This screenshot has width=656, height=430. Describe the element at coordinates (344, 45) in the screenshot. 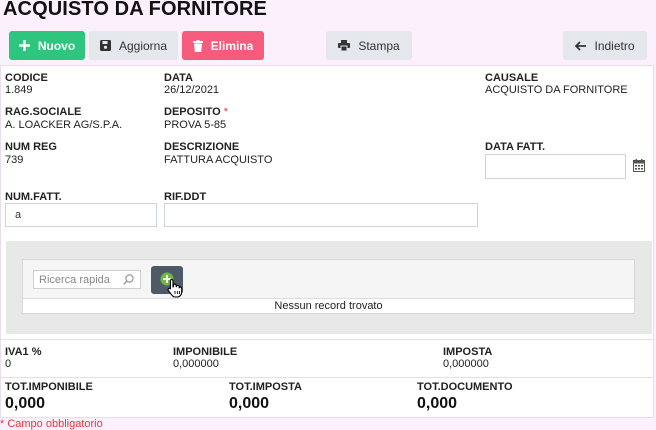

I see `printer-icon` at that location.